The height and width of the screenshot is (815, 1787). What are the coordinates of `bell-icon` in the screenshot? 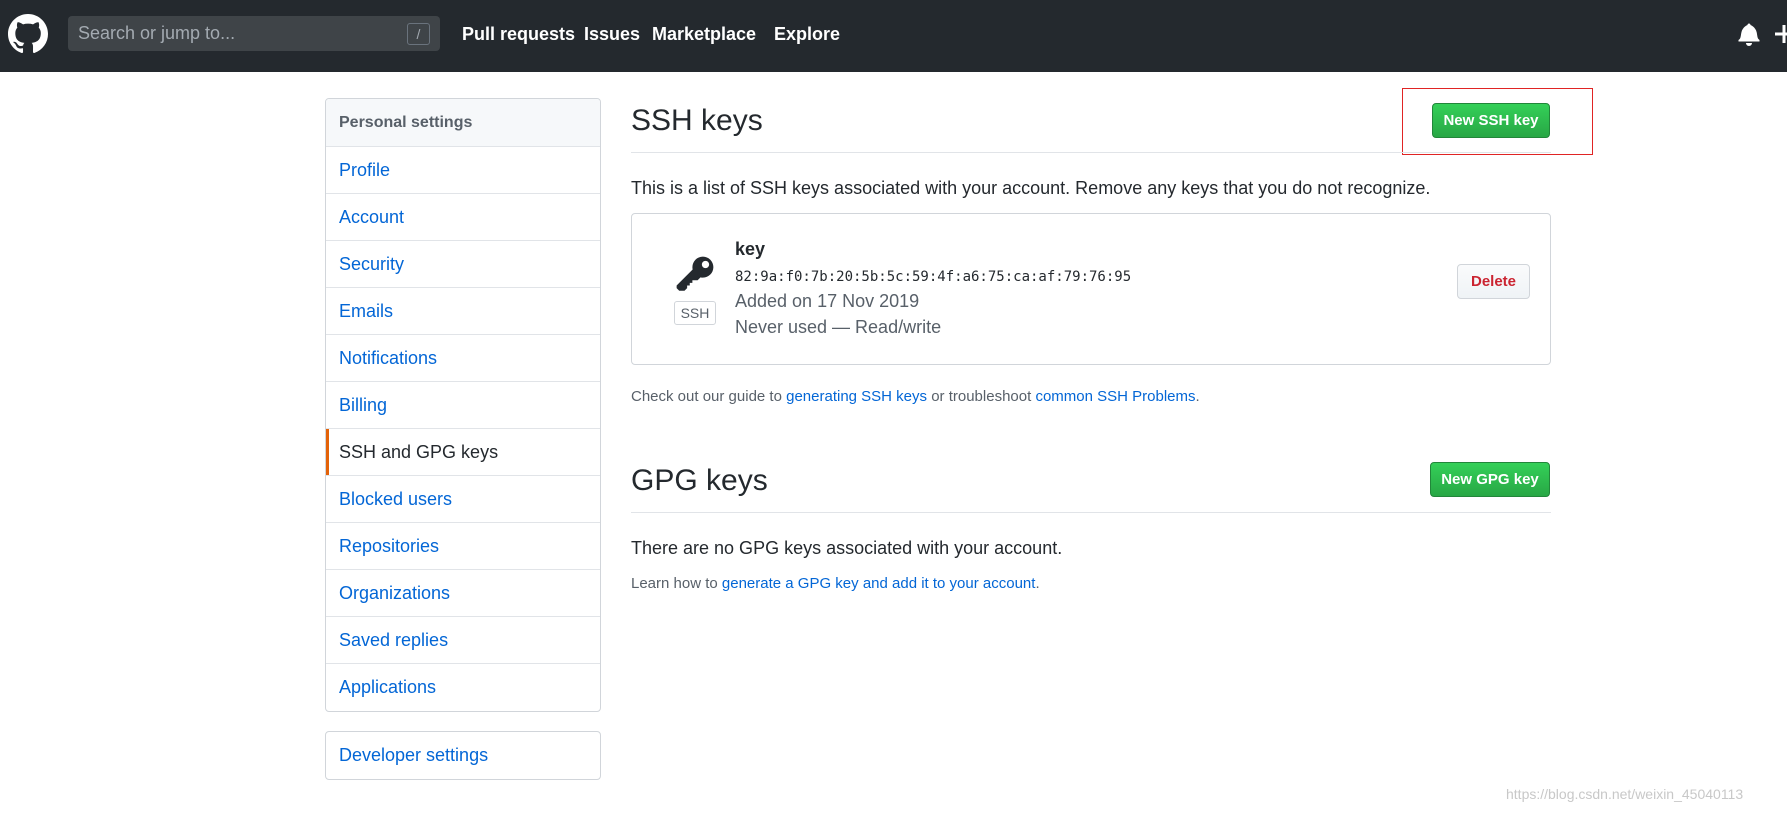 It's located at (1749, 34).